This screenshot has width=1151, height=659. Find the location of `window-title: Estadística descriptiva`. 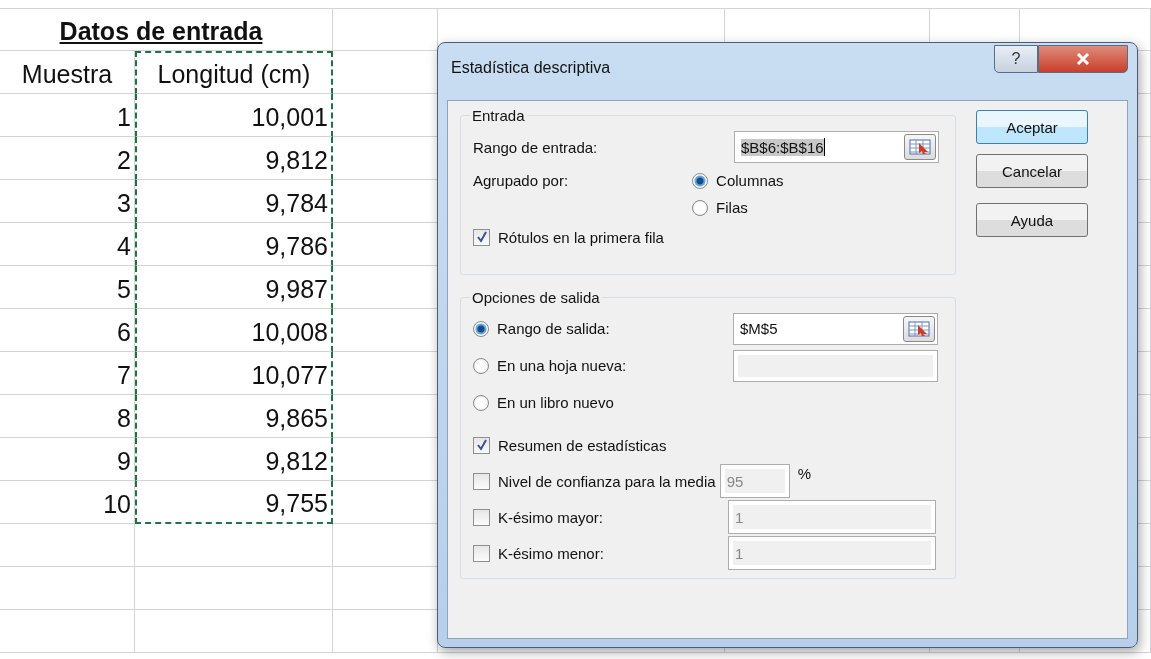

window-title: Estadística descriptiva is located at coordinates (531, 68).